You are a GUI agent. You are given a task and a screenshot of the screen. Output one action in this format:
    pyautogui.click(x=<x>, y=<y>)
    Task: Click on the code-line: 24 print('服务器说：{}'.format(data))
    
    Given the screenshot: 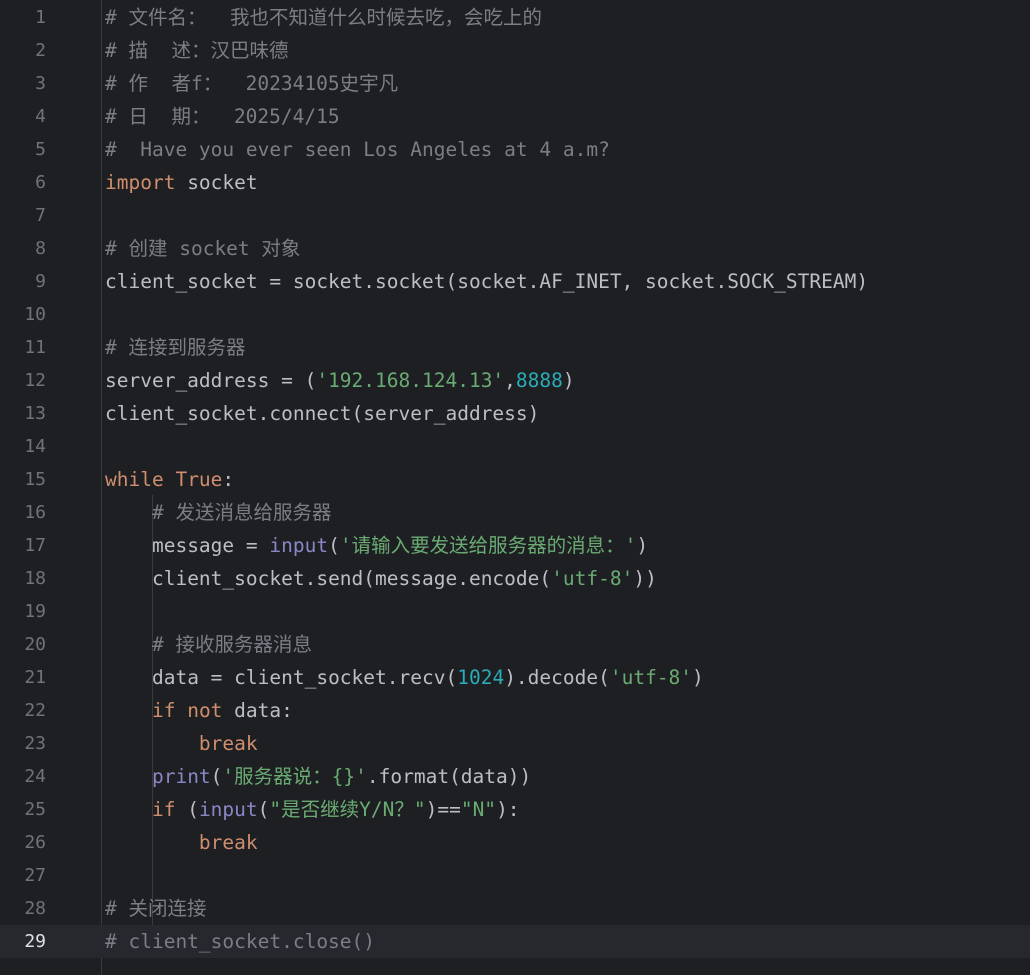 What is the action you would take?
    pyautogui.click(x=515, y=776)
    